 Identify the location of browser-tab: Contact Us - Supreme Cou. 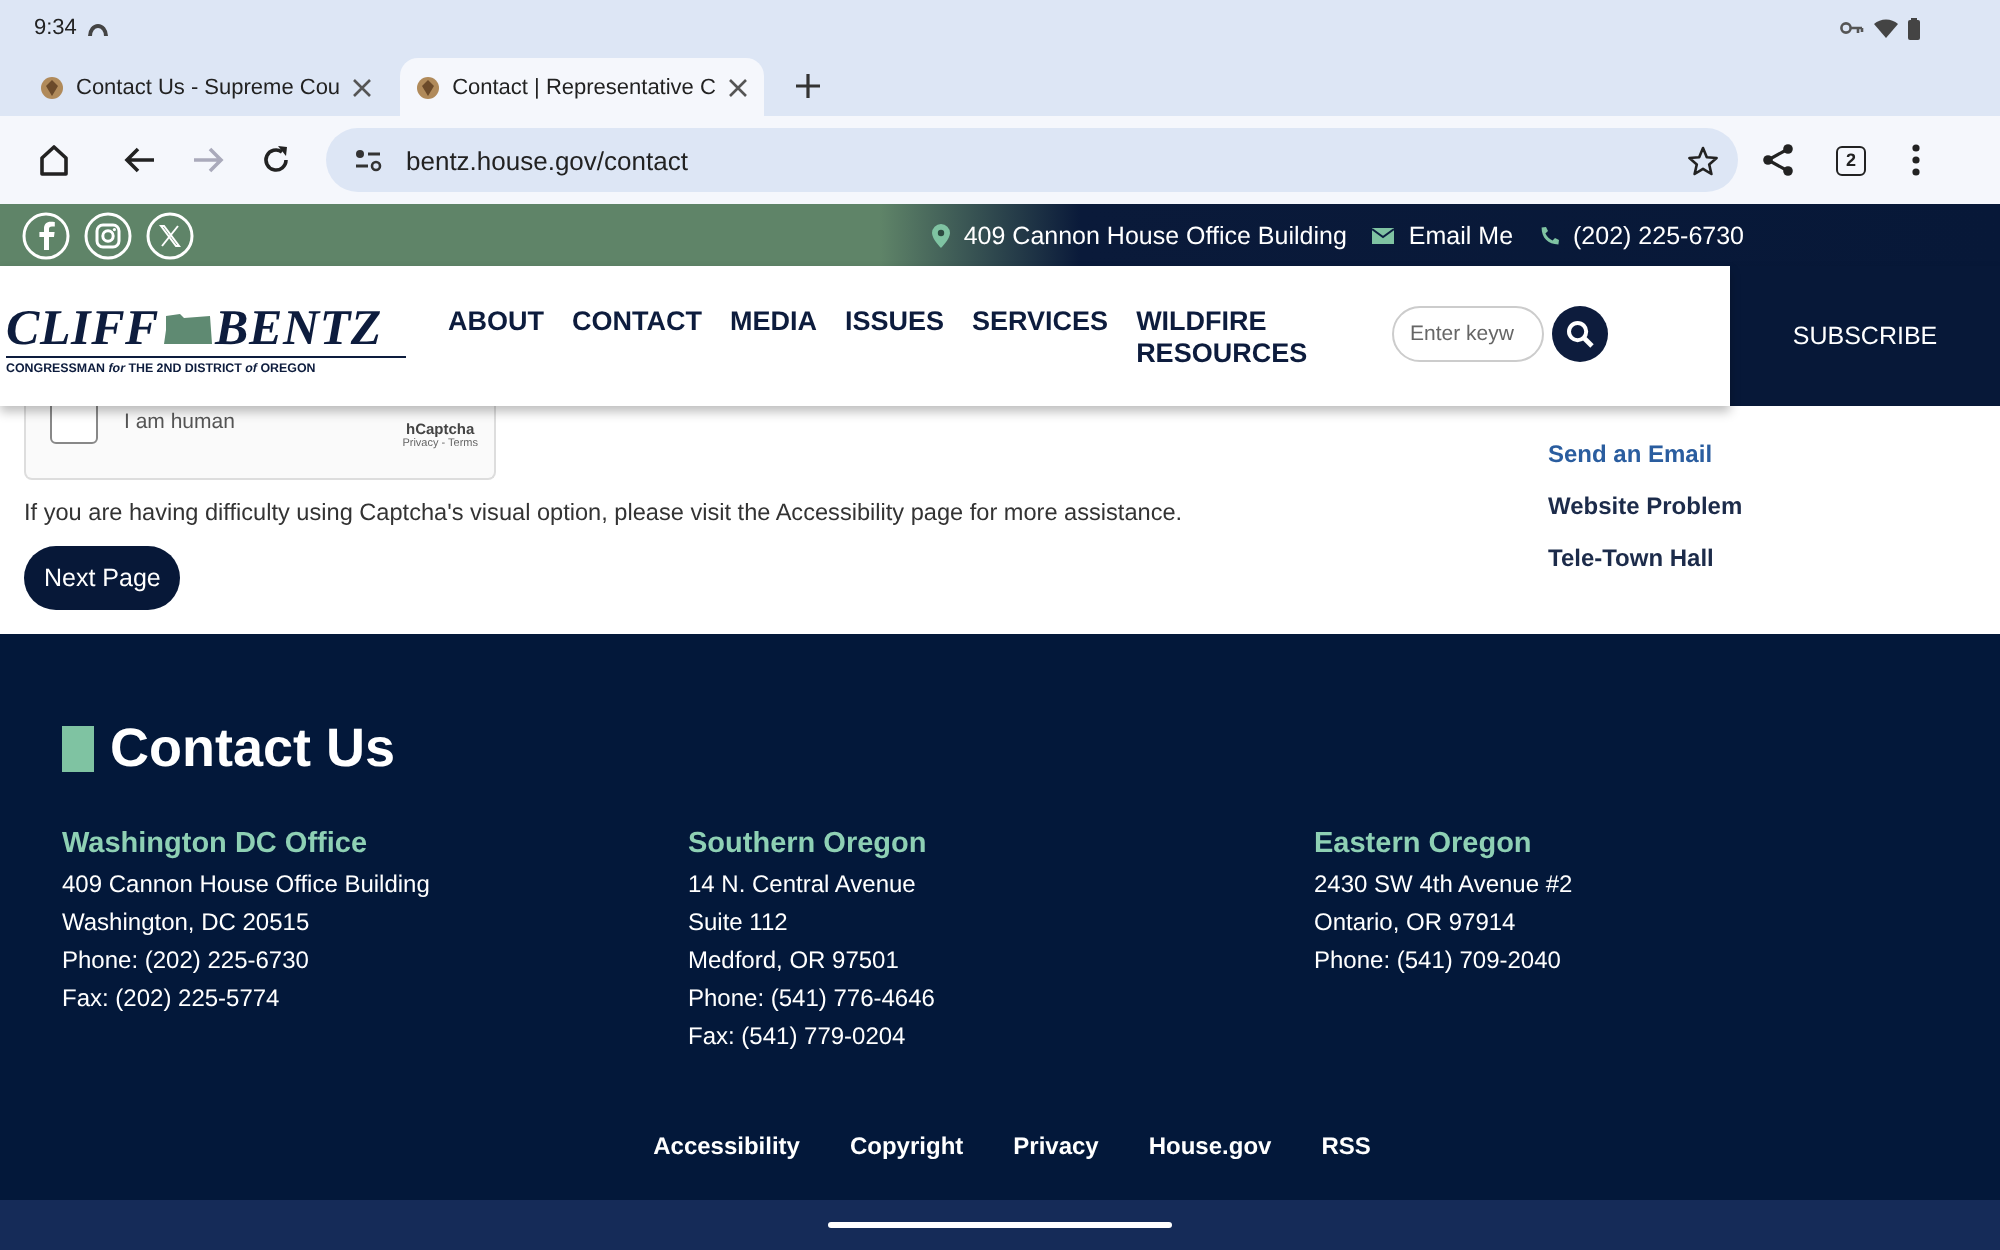
(206, 87).